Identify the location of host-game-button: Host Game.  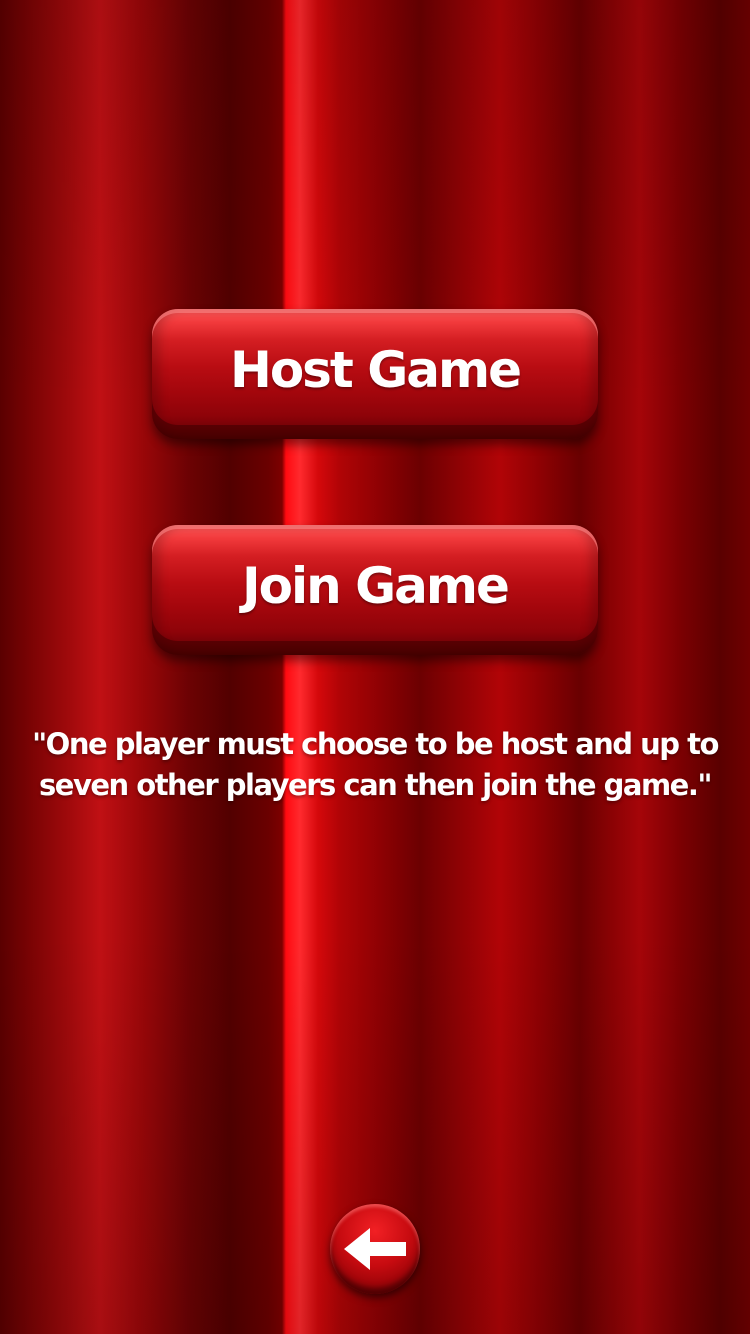
(375, 374).